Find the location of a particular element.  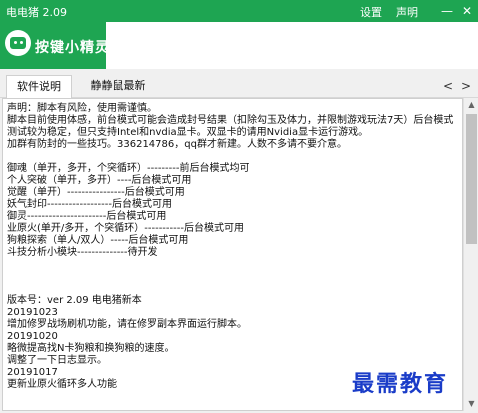

logo-eye-left is located at coordinates (15, 42).